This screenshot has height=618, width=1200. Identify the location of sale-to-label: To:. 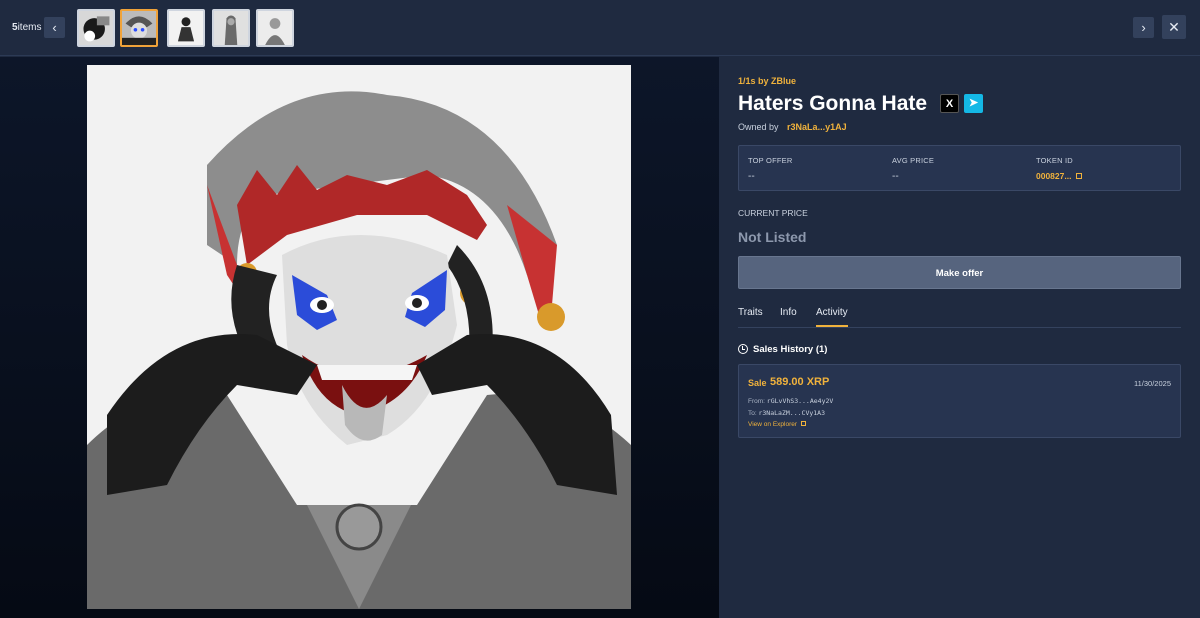
(752, 413).